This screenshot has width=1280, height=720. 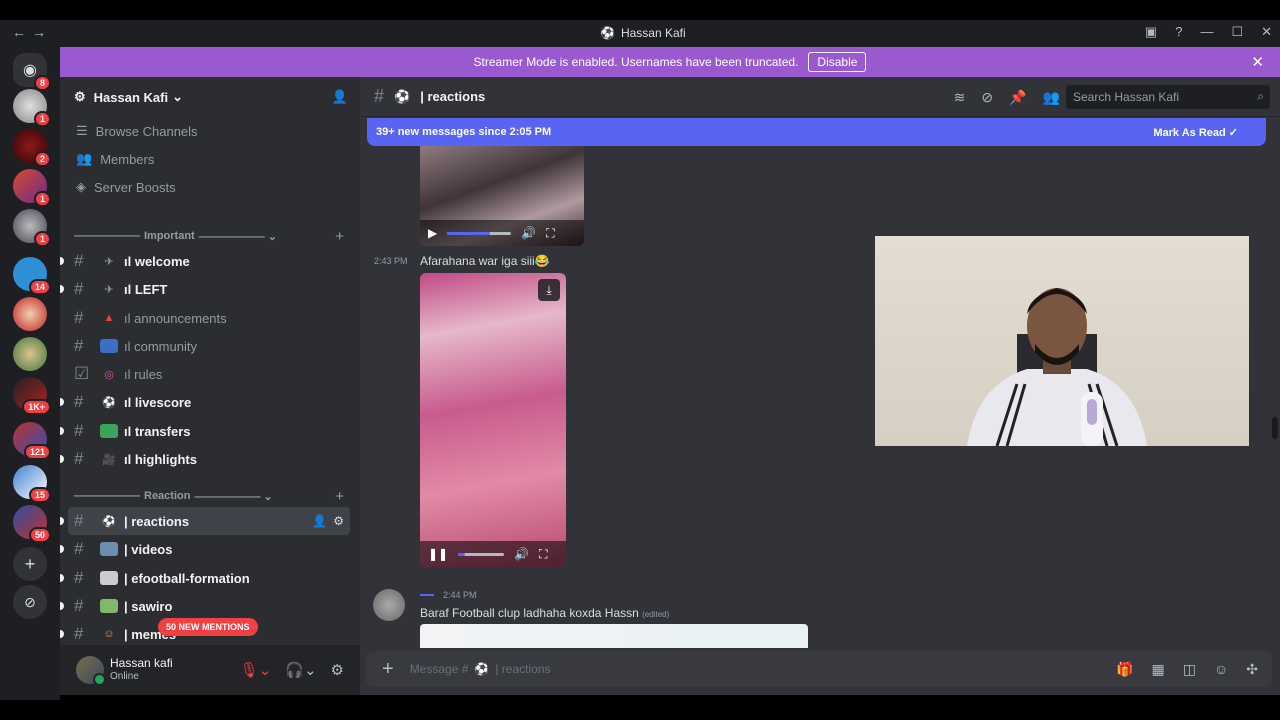 I want to click on channel-sawiro: # | sawiro, so click(x=205, y=606).